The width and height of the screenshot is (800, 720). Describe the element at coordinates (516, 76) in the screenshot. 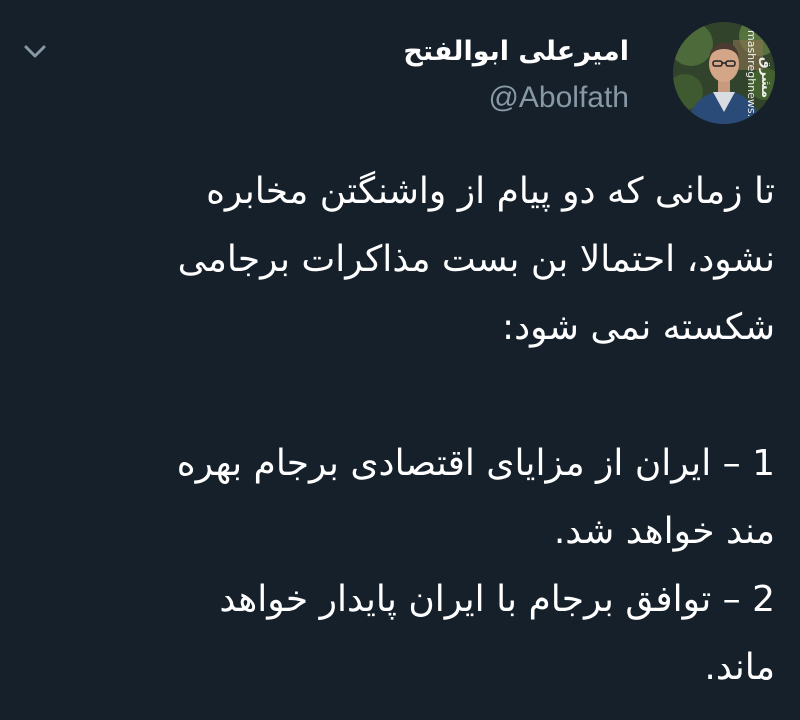

I see `author-info: امیرعلی ابوالفتح @Abolfath` at that location.